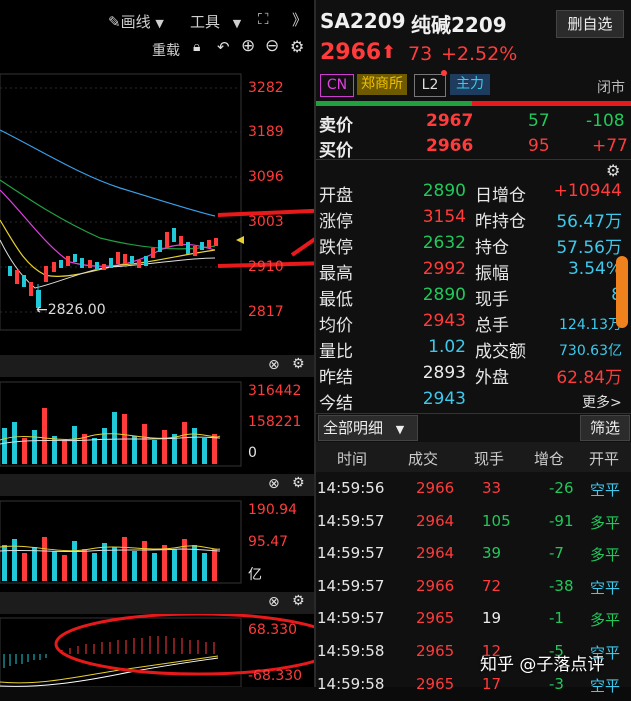  I want to click on tools-menu: 工具 ▼, so click(215, 21).